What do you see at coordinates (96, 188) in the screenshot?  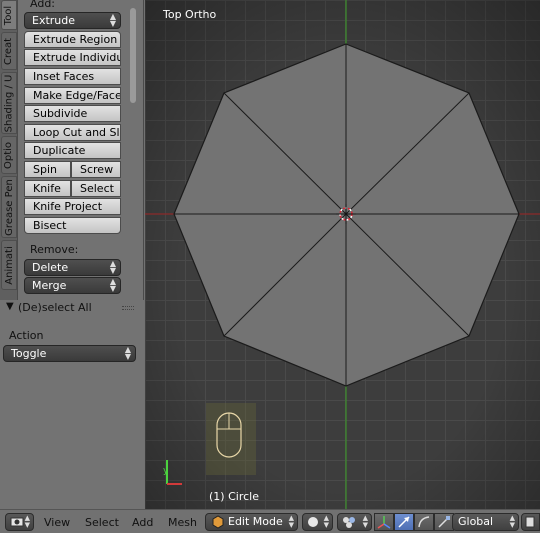 I see `select-button: Select` at bounding box center [96, 188].